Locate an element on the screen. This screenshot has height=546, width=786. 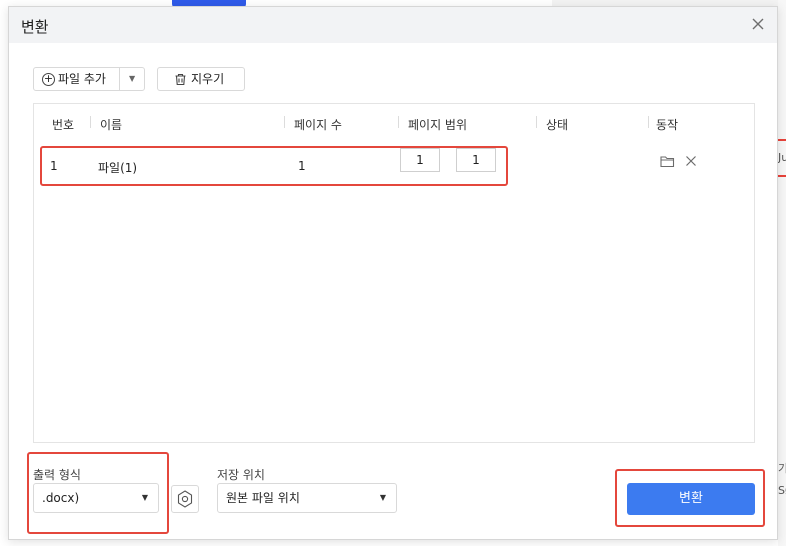
save-location-label: 저장 위치 is located at coordinates (241, 475).